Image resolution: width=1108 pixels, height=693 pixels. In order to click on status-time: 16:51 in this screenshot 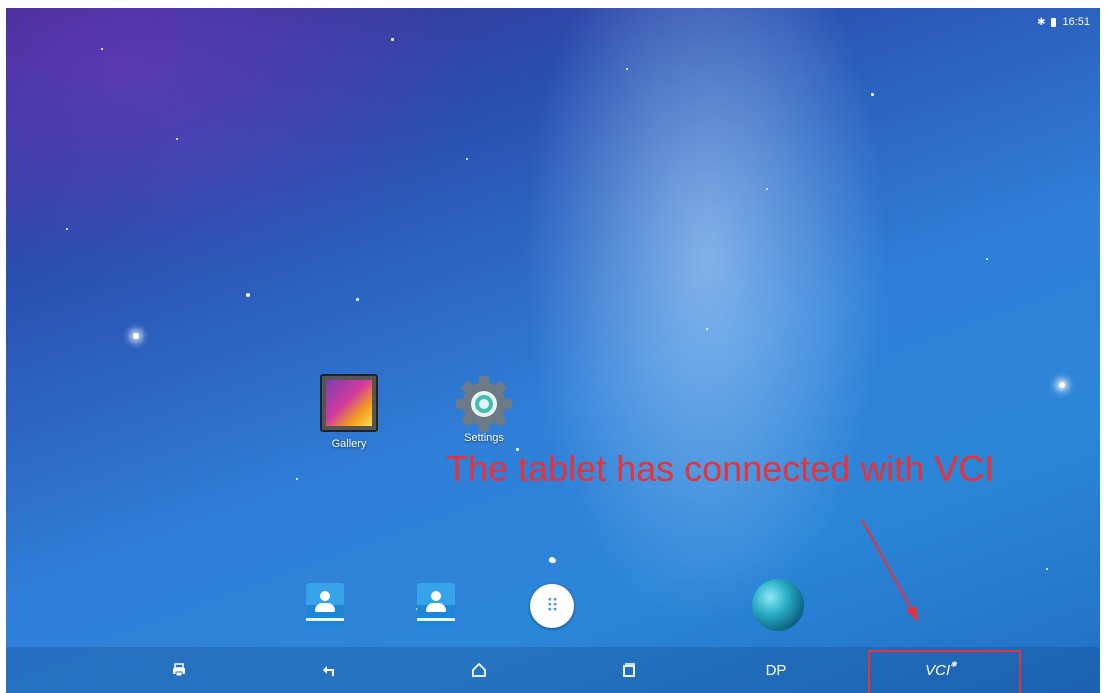, I will do `click(1076, 22)`.